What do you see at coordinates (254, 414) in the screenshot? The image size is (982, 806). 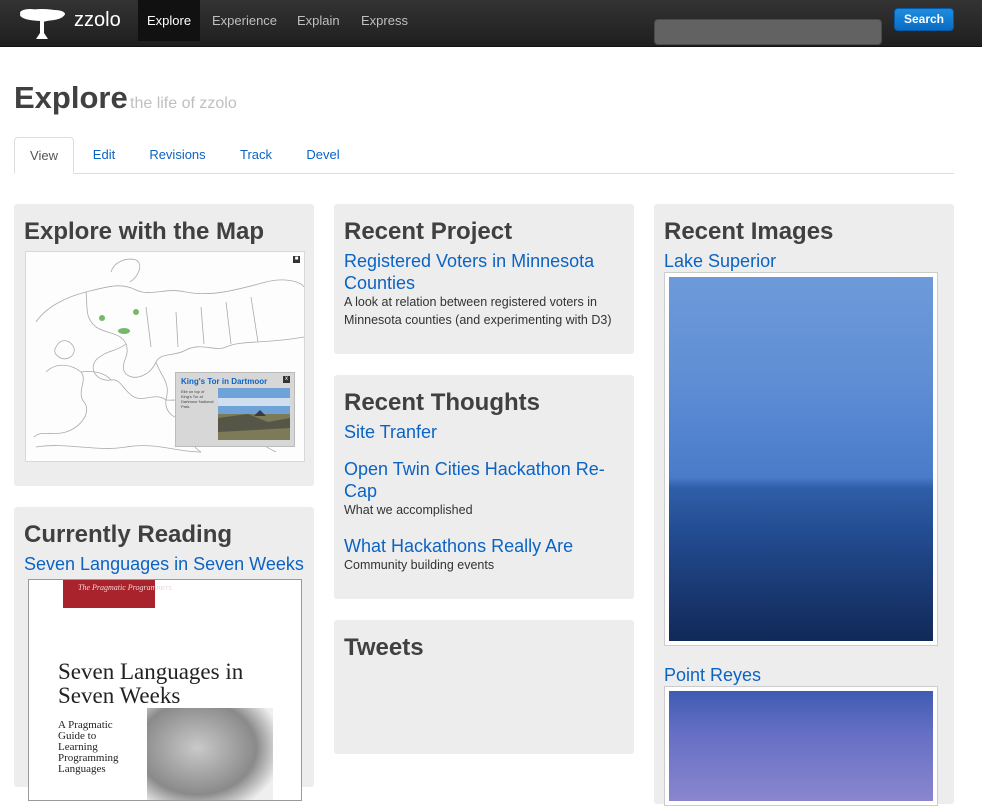 I see `map-popup-photo` at bounding box center [254, 414].